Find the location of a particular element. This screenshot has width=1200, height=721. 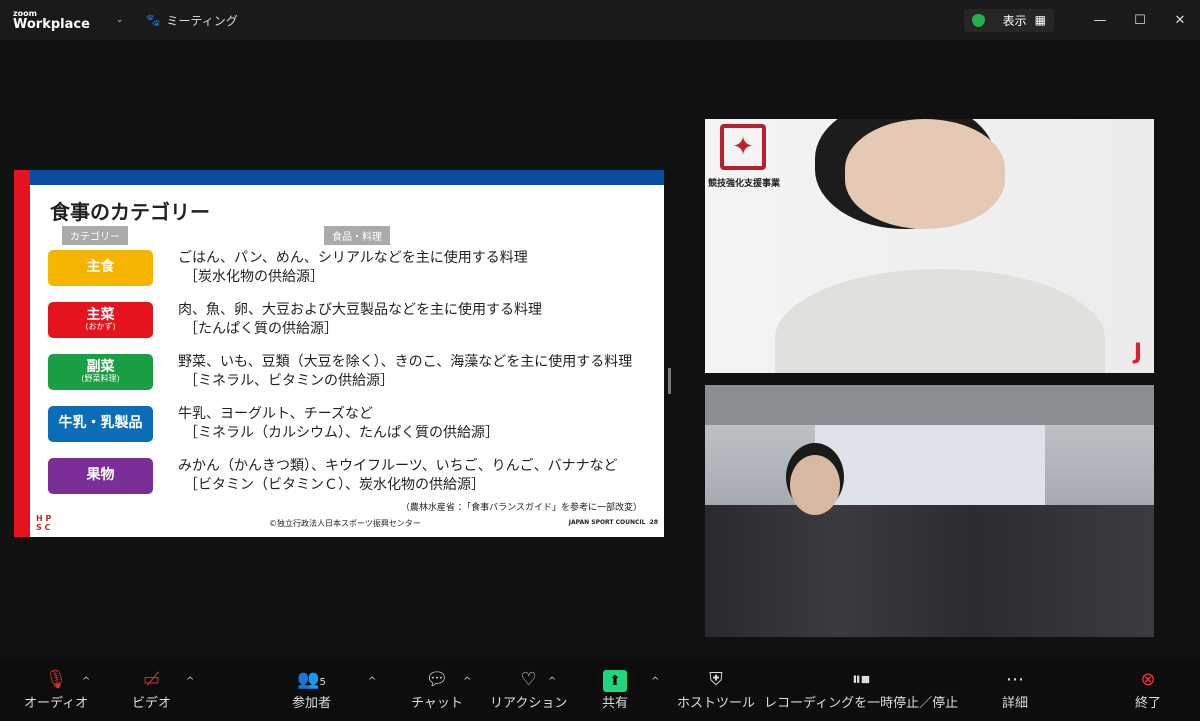

zoom-logo: zoom Workplace is located at coordinates (51, 20).